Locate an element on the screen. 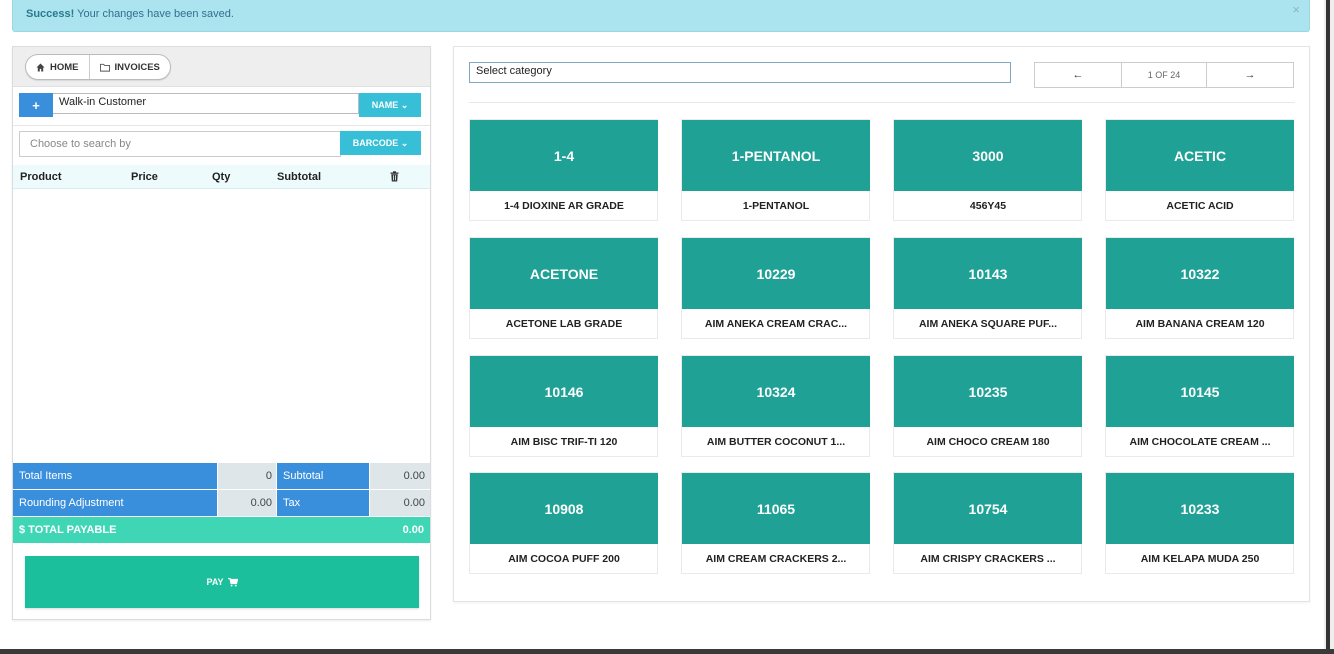 This screenshot has height=654, width=1334. product-code: 10754 is located at coordinates (988, 508).